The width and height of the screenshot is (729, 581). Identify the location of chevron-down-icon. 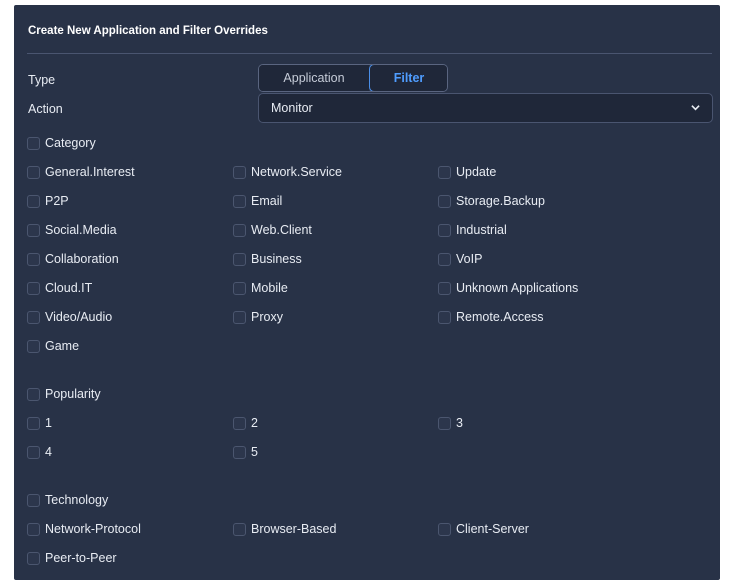
(695, 108).